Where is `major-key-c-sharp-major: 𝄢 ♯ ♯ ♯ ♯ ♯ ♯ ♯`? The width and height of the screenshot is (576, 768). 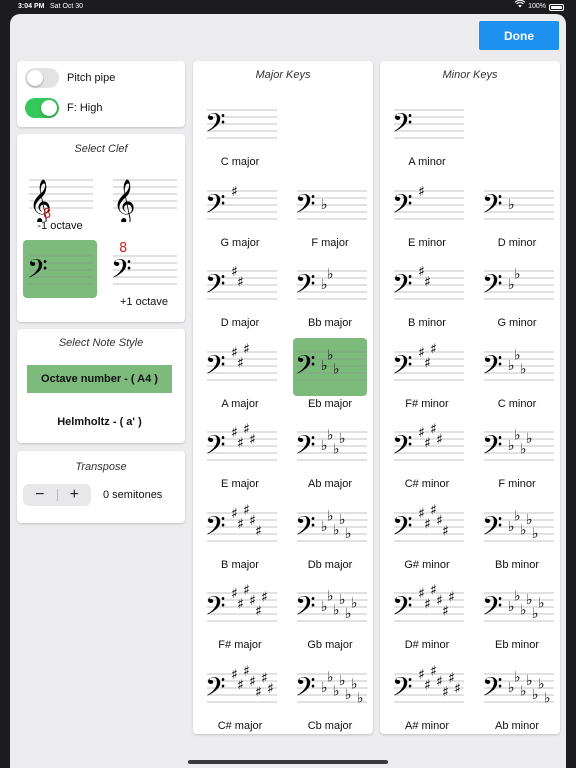
major-key-c-sharp-major: 𝄢 ♯ ♯ ♯ ♯ ♯ ♯ ♯ is located at coordinates (240, 689).